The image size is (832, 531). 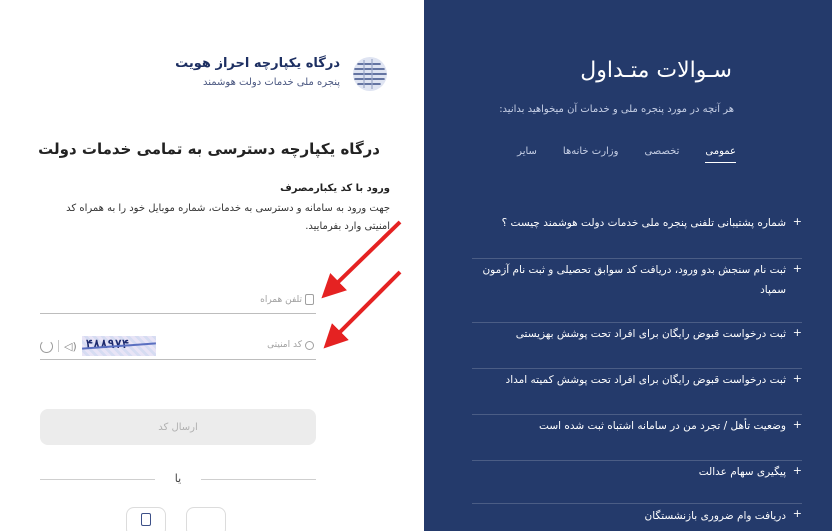 What do you see at coordinates (626, 154) in the screenshot?
I see `faq-tabs: عمومی تخصصی وزارت خانه‌ها سایر` at bounding box center [626, 154].